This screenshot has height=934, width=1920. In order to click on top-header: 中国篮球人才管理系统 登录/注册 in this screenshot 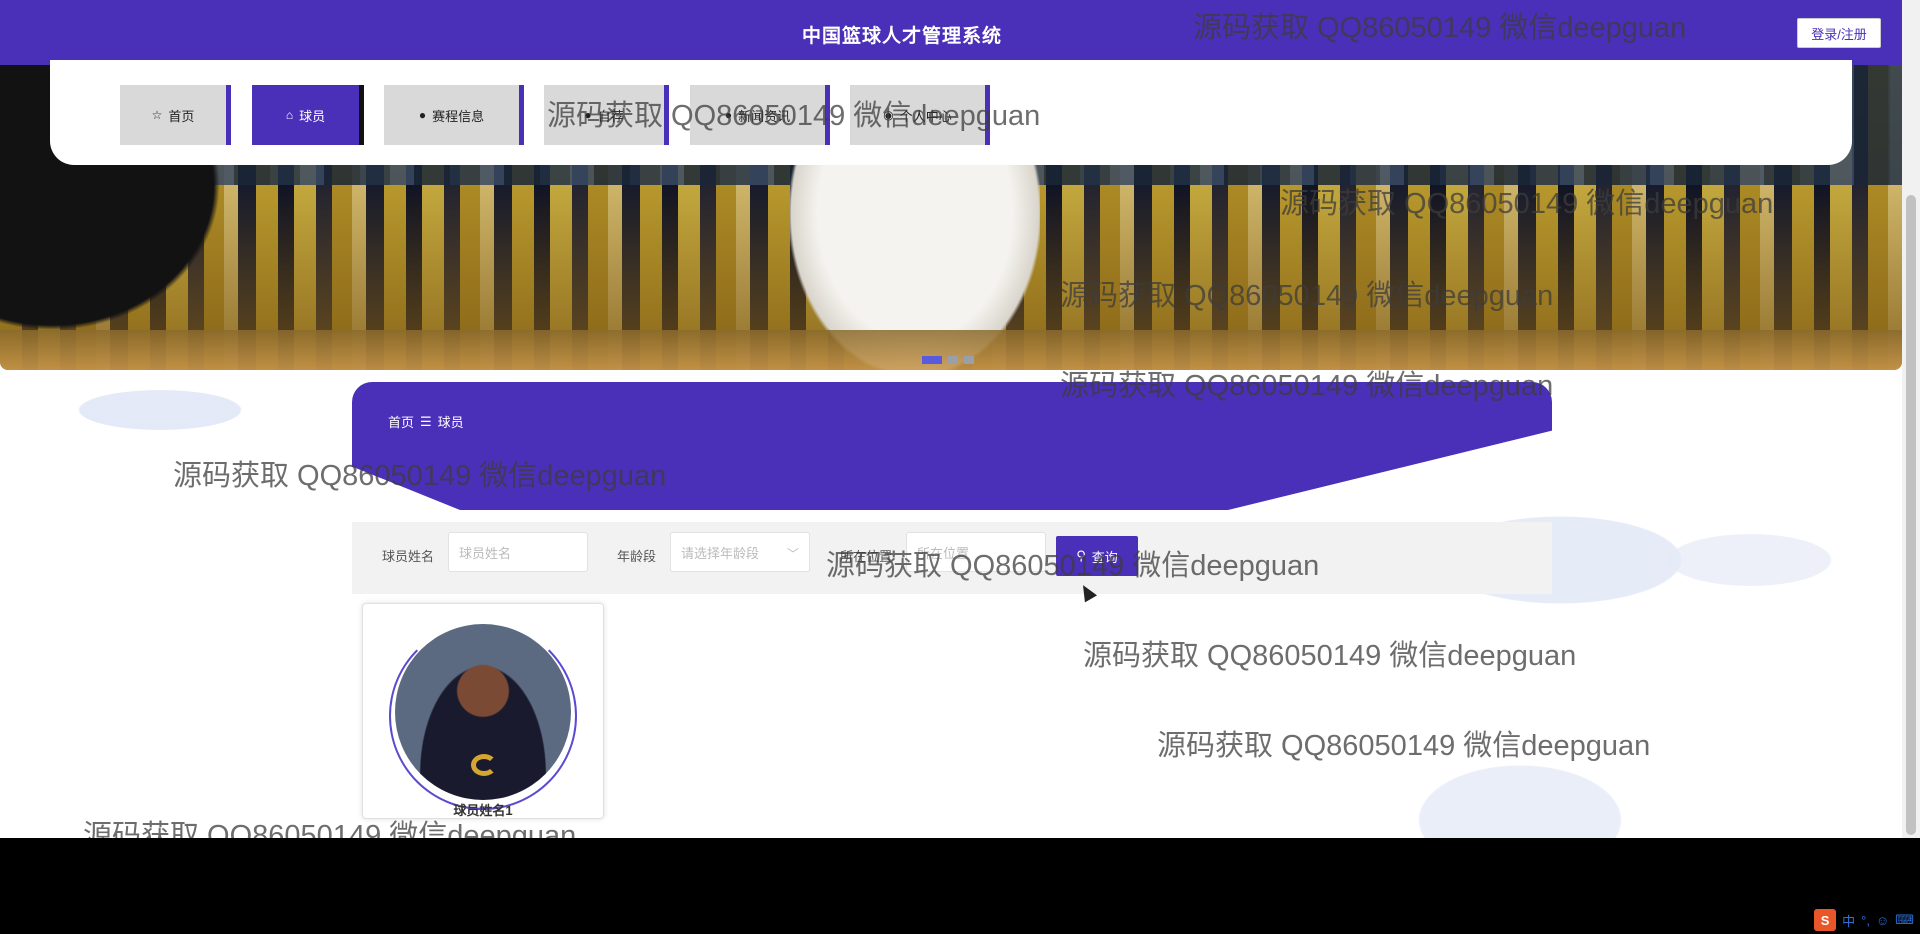, I will do `click(951, 32)`.